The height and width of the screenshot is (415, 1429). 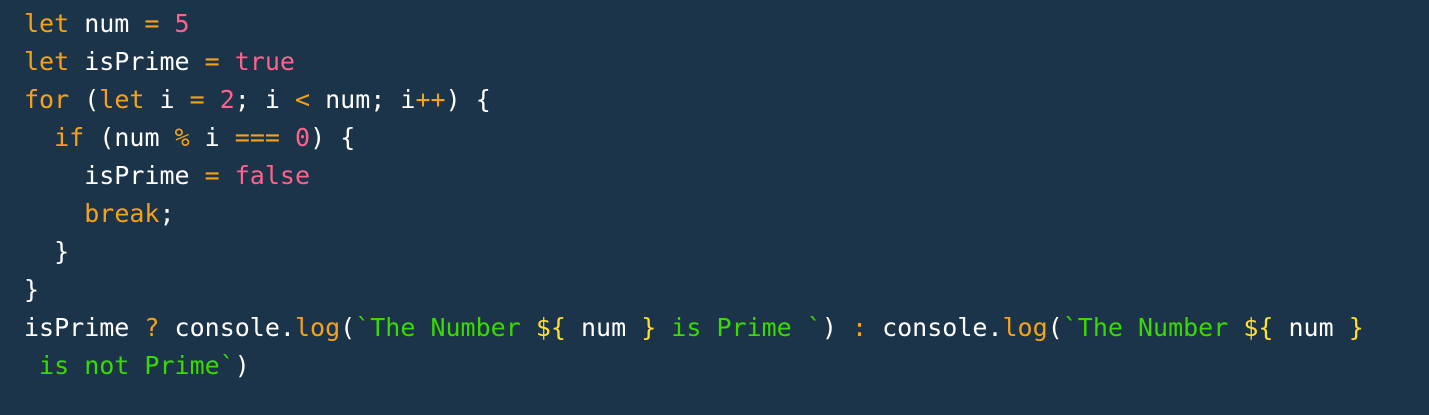 What do you see at coordinates (303, 99) in the screenshot?
I see `code-token: <` at bounding box center [303, 99].